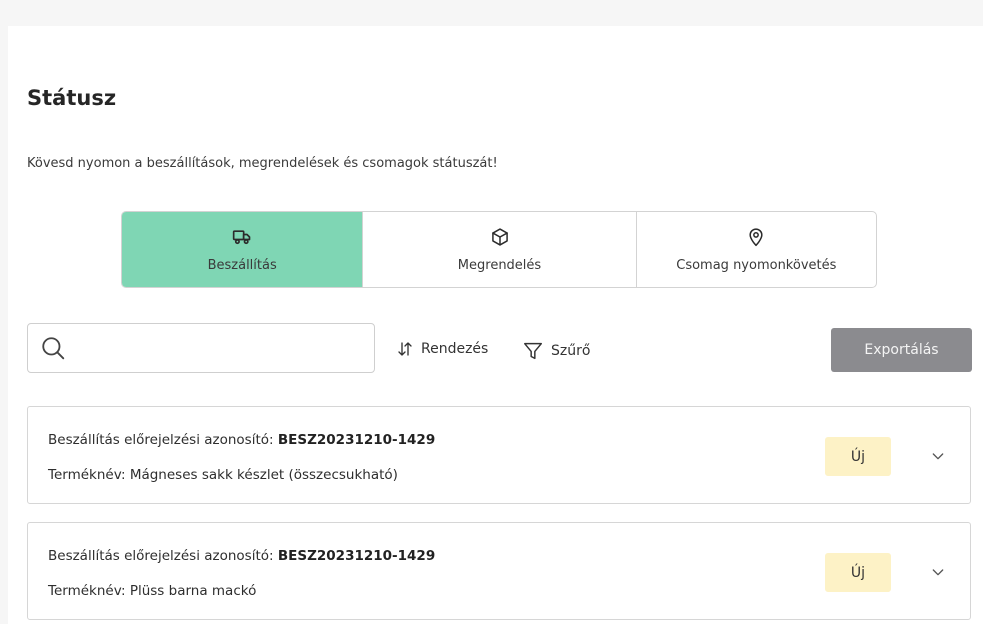  What do you see at coordinates (491, 13) in the screenshot?
I see `top-bar` at bounding box center [491, 13].